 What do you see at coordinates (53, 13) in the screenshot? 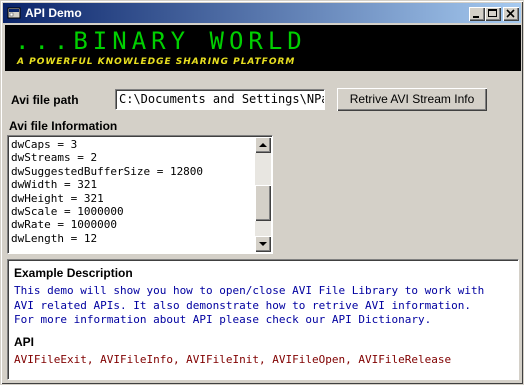
I see `window-title: API Demo` at bounding box center [53, 13].